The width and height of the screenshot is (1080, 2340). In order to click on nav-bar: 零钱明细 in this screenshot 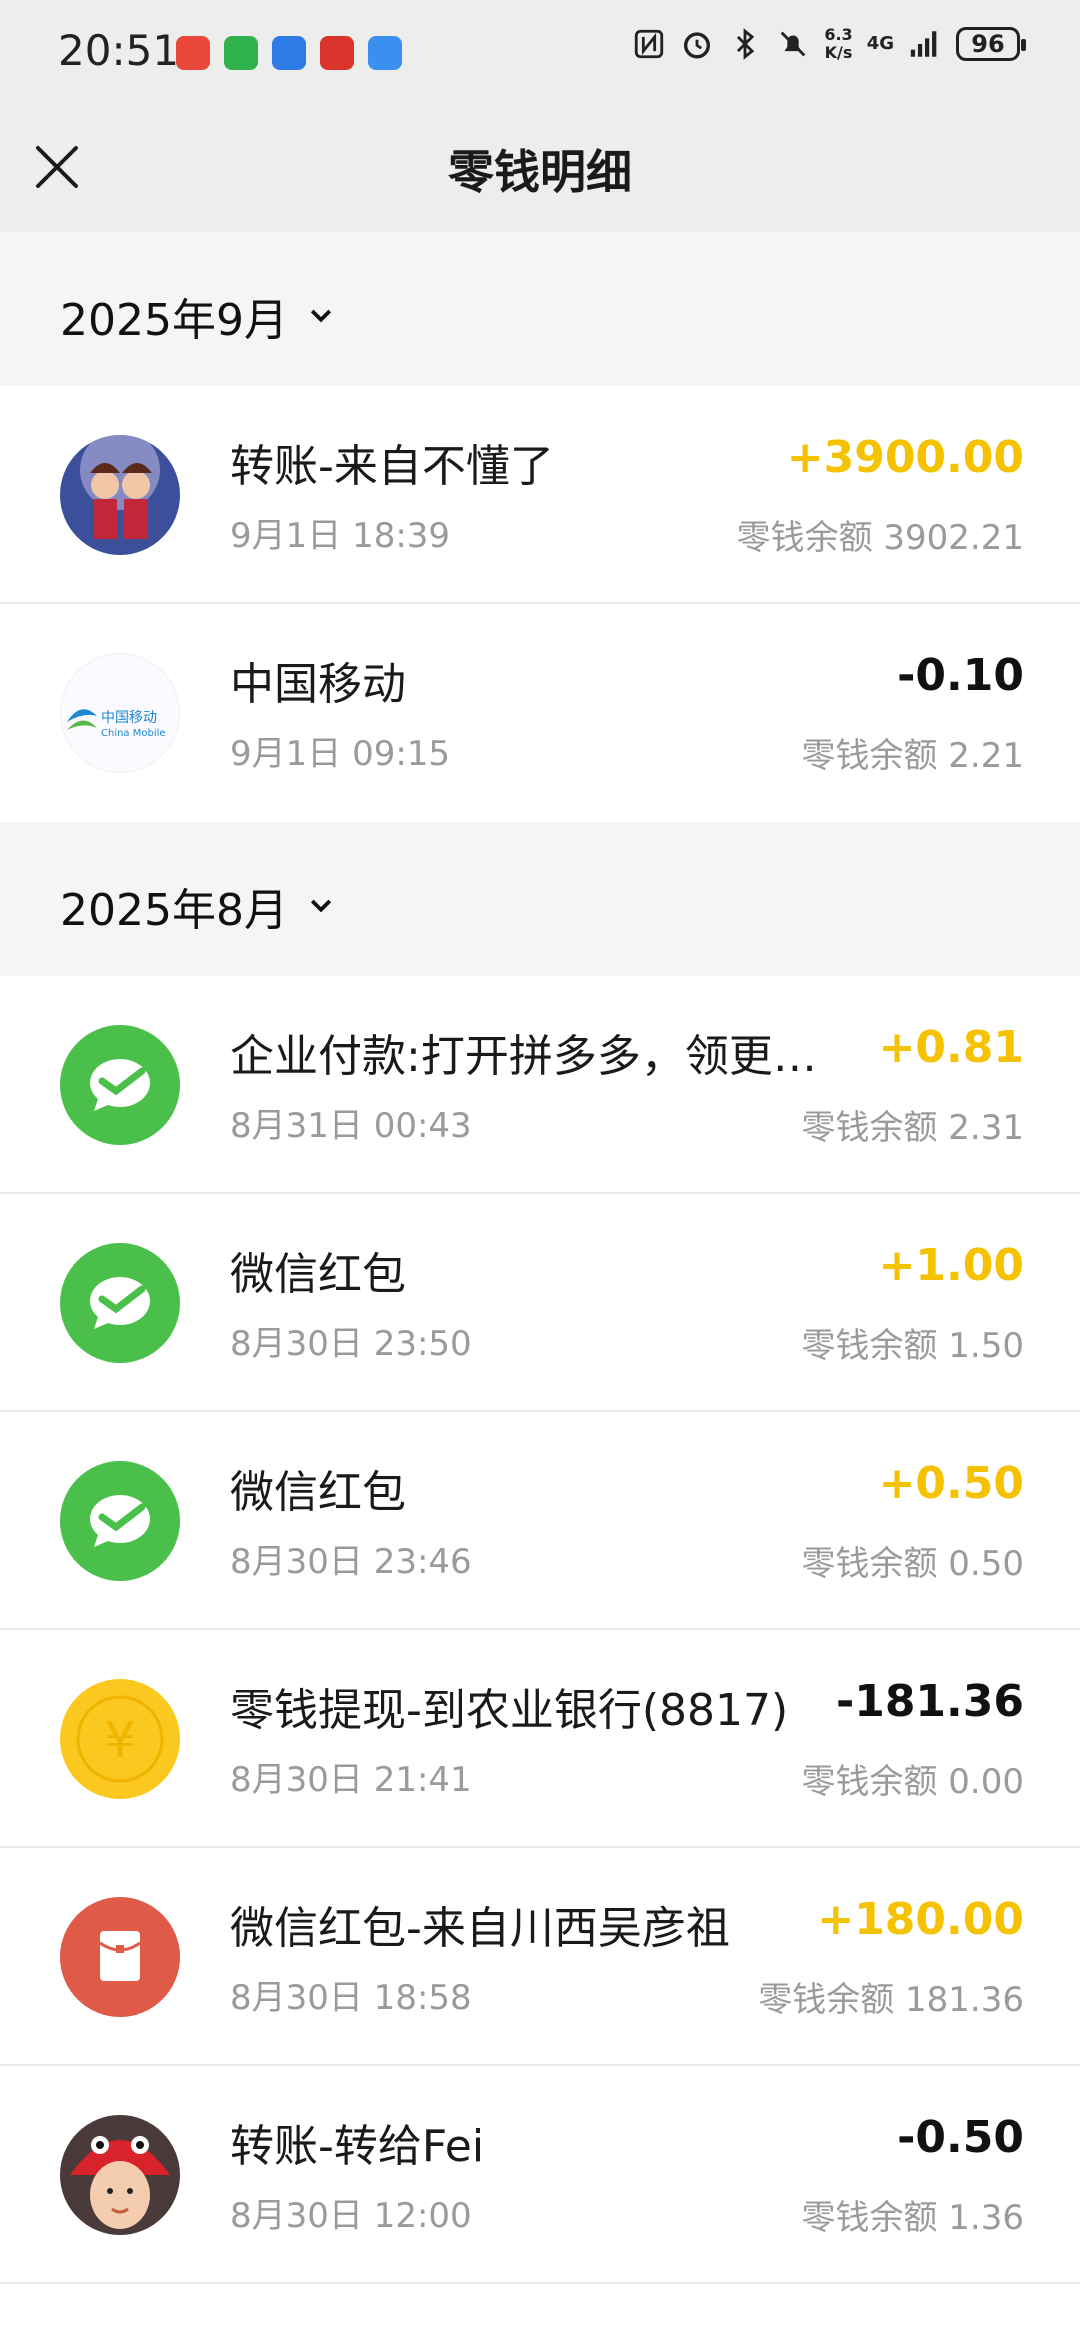, I will do `click(540, 168)`.